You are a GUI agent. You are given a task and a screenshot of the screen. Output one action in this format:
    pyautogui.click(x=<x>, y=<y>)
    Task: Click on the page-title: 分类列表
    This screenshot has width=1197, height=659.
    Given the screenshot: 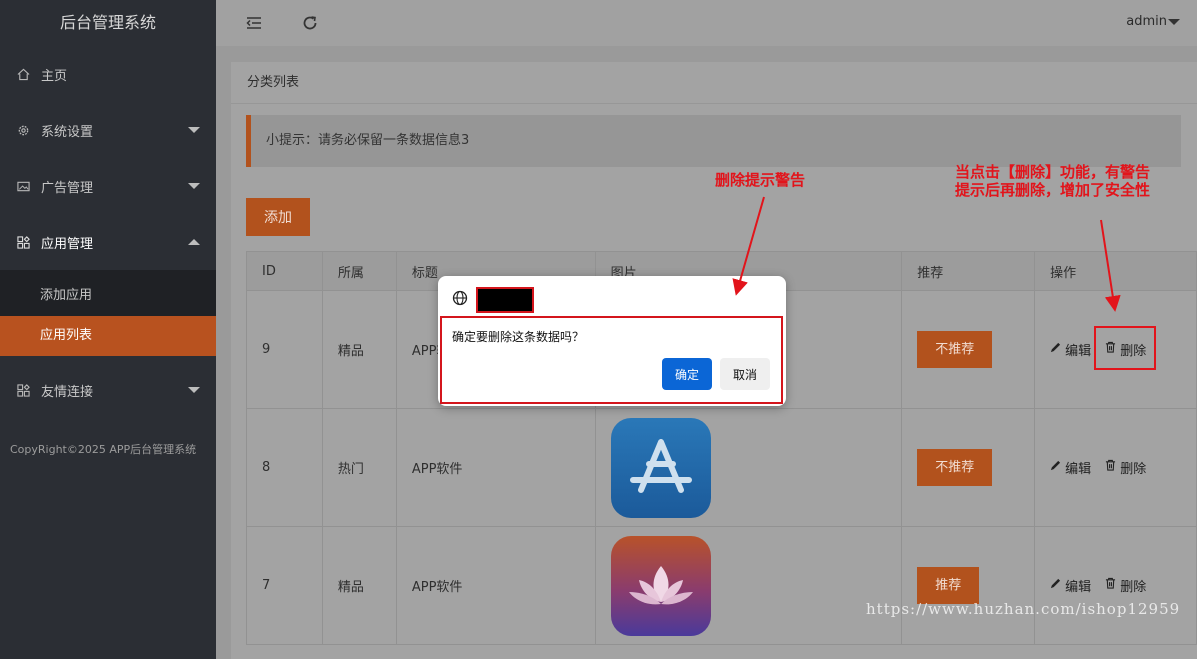 What is the action you would take?
    pyautogui.click(x=714, y=83)
    